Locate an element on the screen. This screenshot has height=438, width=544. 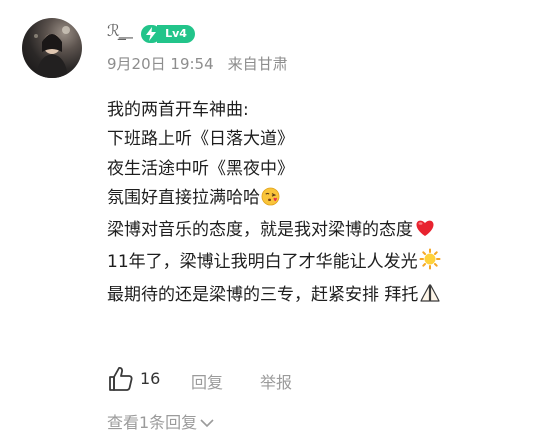
sun-emoji-icon is located at coordinates (430, 264).